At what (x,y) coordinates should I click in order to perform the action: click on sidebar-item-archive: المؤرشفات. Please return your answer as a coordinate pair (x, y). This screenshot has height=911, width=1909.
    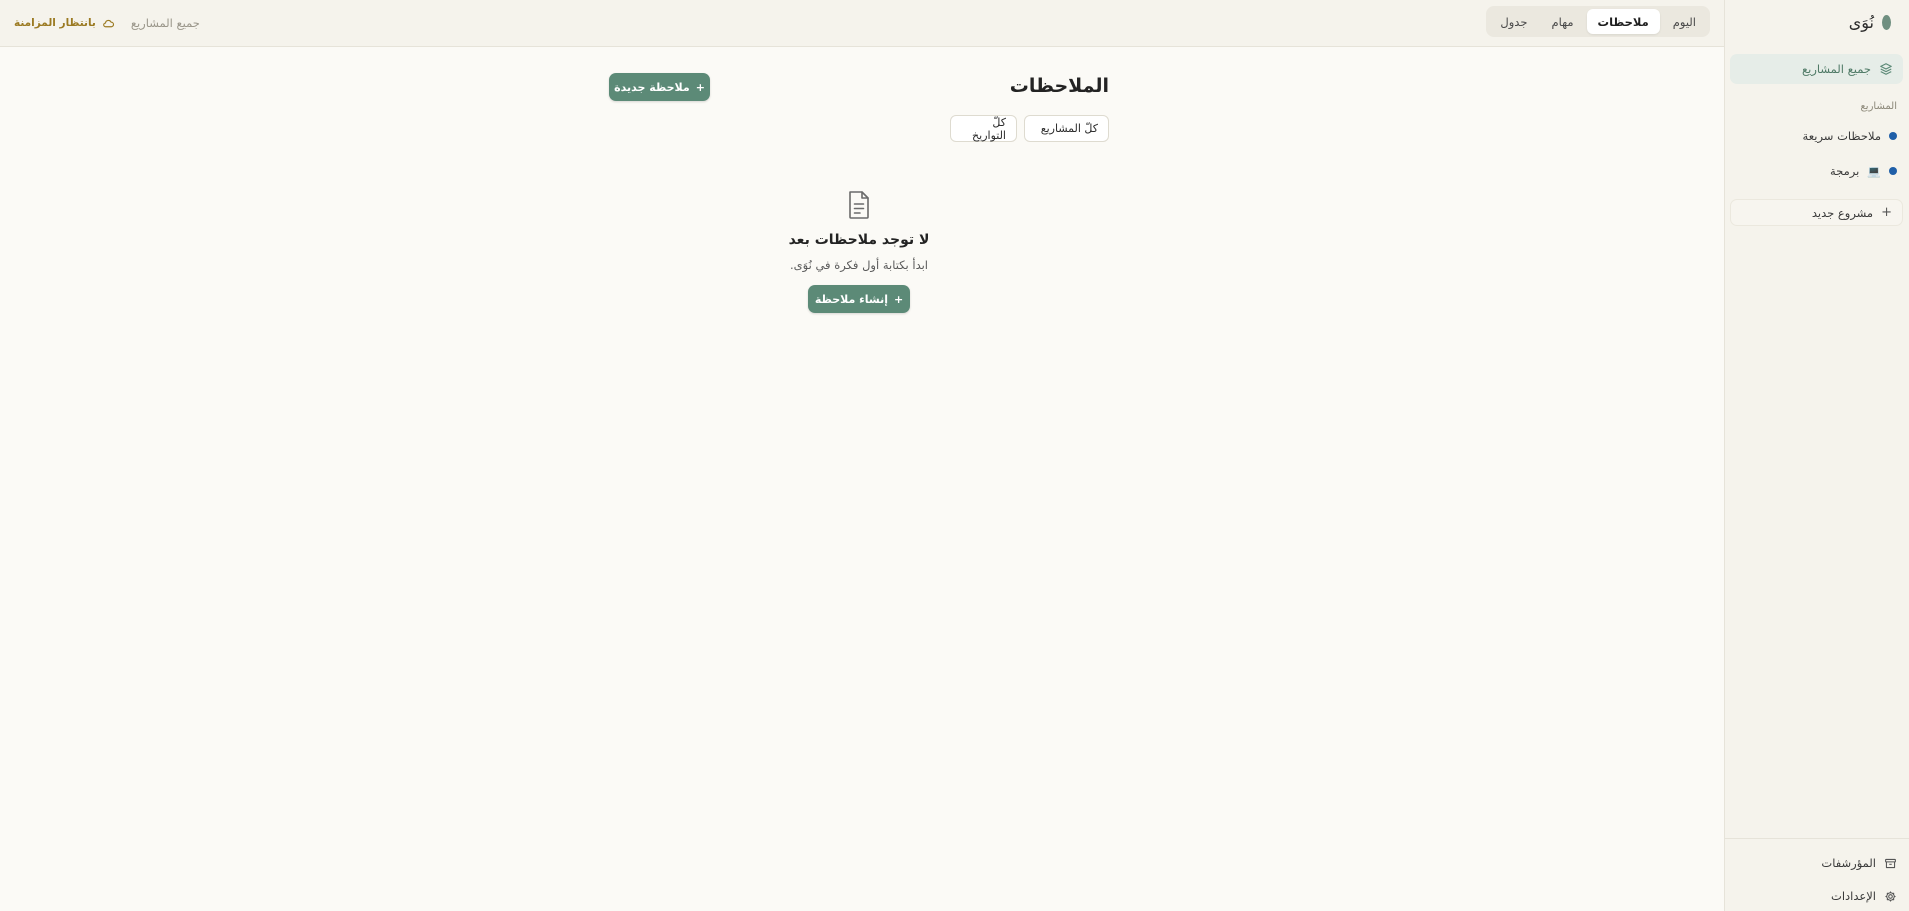
    Looking at the image, I should click on (1859, 863).